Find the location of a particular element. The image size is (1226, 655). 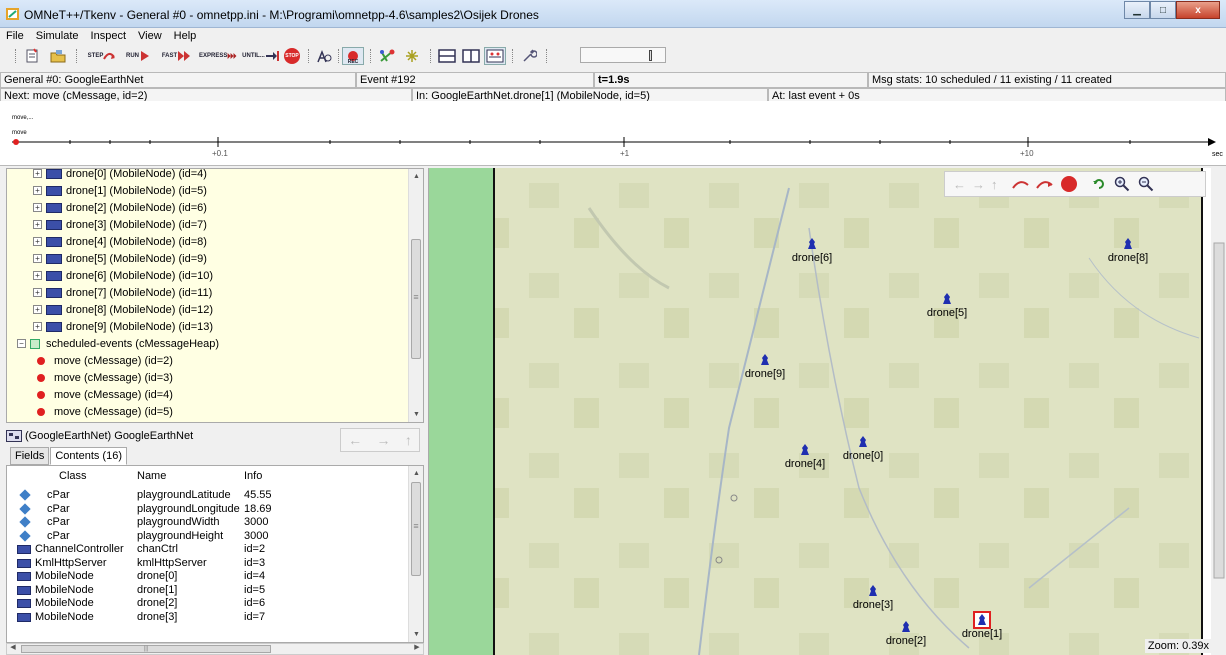

slider-thumb is located at coordinates (650, 55).